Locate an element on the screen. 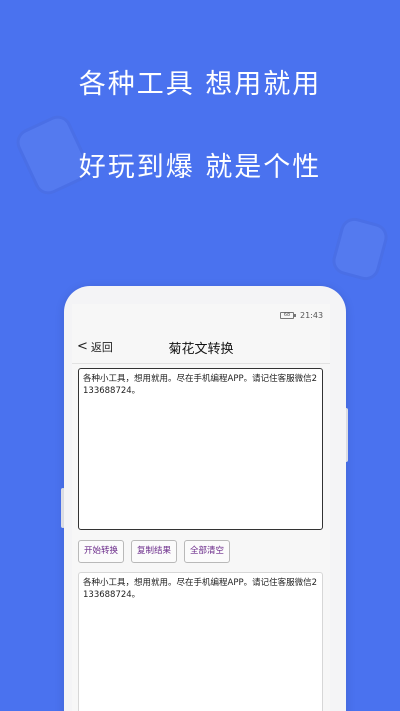  battery-level: 68 is located at coordinates (287, 315).